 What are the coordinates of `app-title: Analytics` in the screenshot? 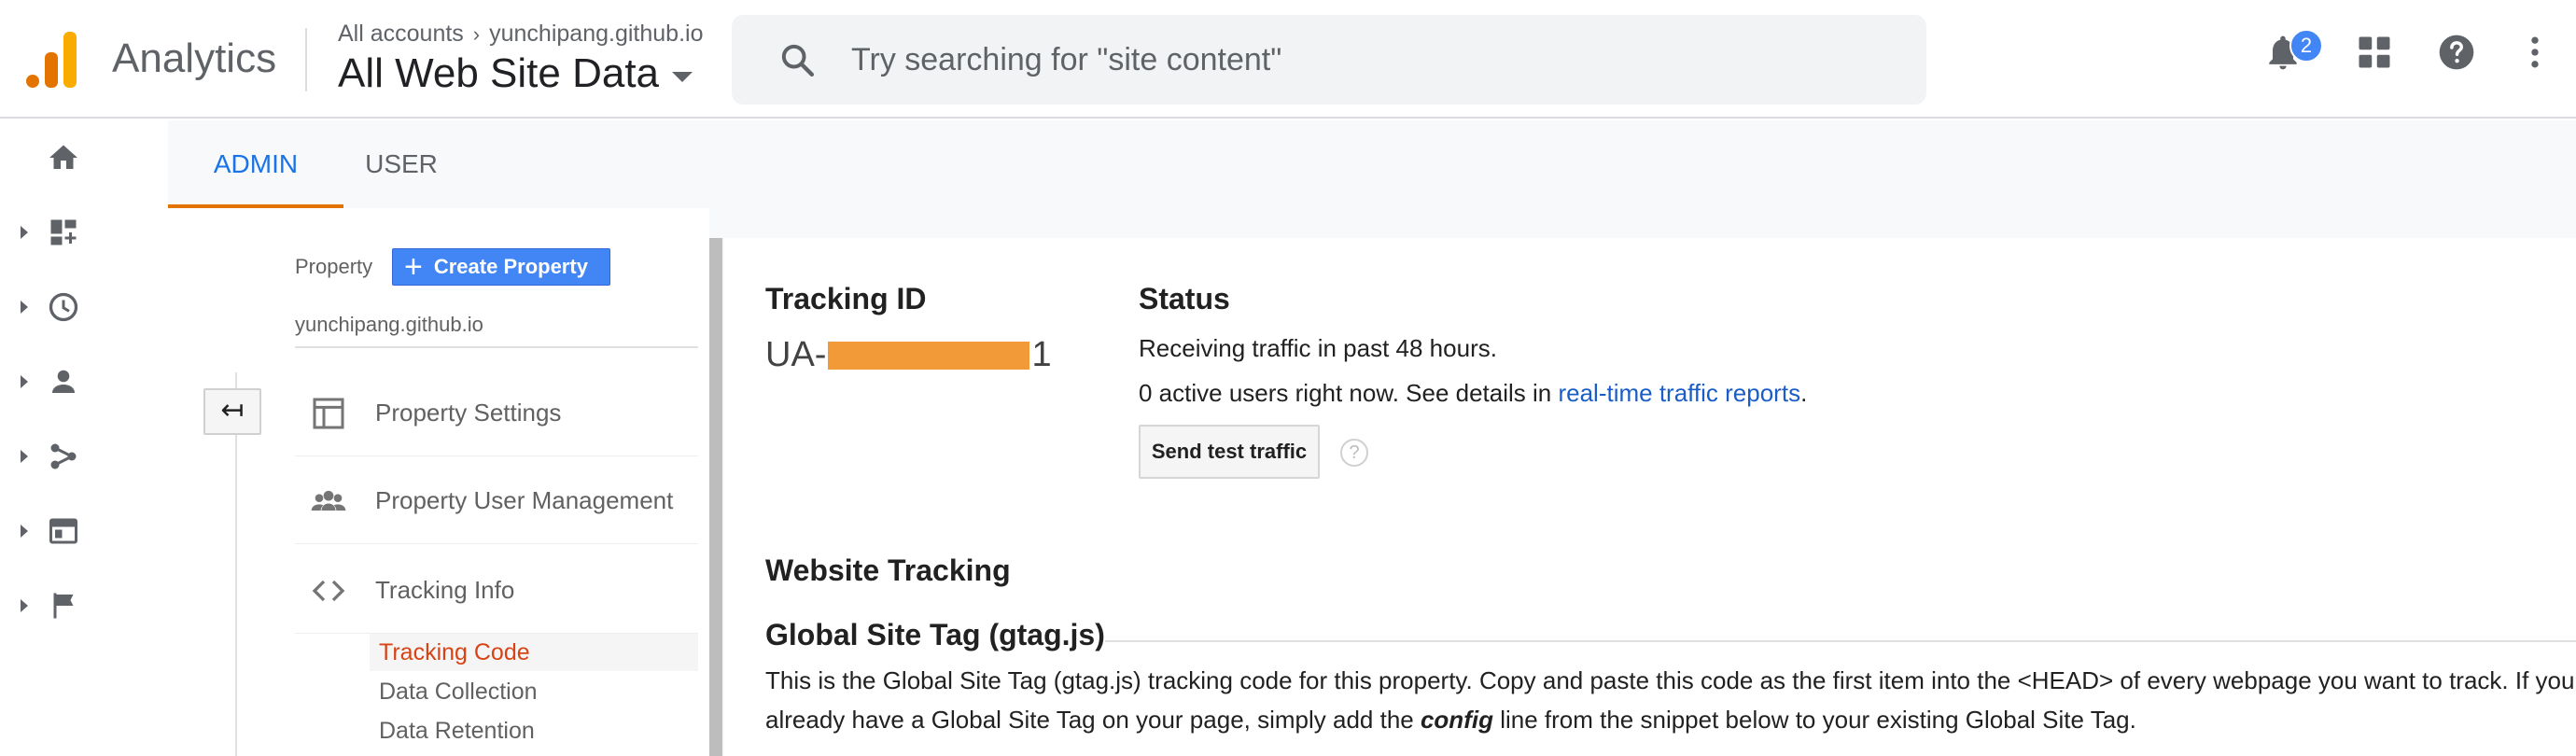 It's located at (194, 58).